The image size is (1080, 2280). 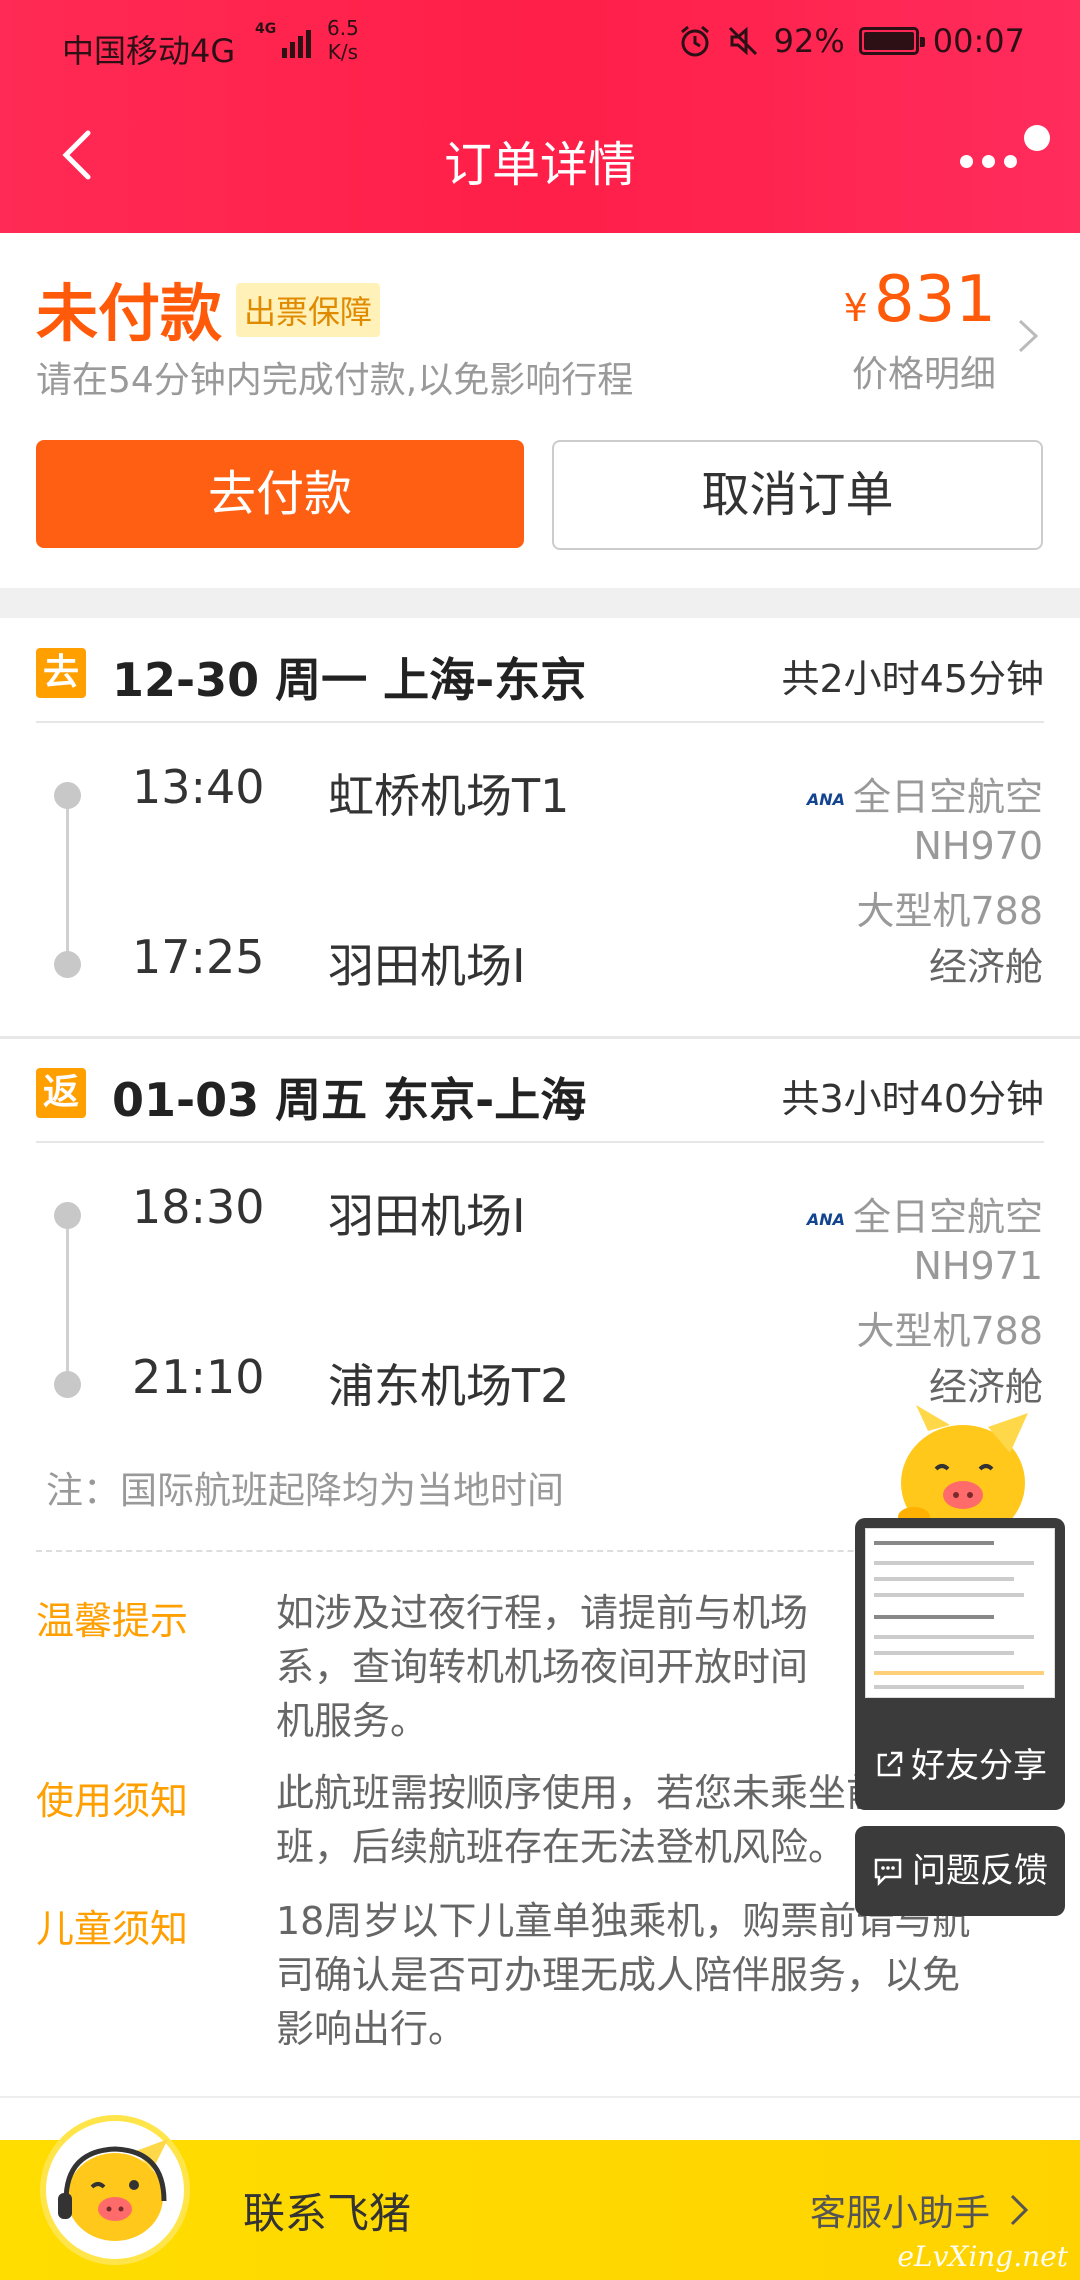 What do you see at coordinates (540, 2197) in the screenshot?
I see `contact-bar: 联系飞猪 客服小助手 eLvXing.net` at bounding box center [540, 2197].